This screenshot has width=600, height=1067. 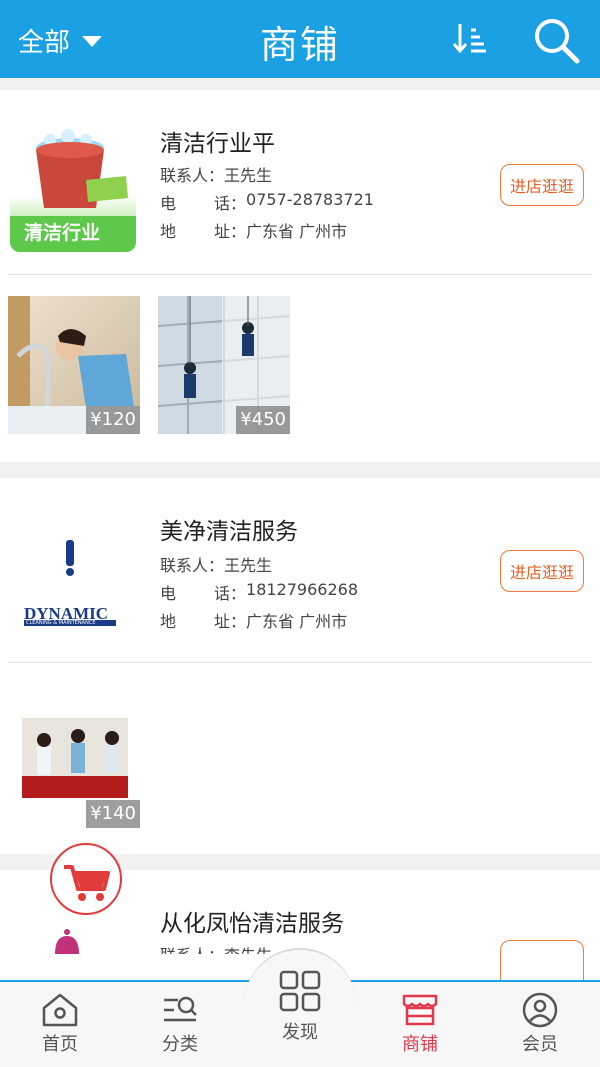 What do you see at coordinates (263, 420) in the screenshot?
I see `product-price: ¥450` at bounding box center [263, 420].